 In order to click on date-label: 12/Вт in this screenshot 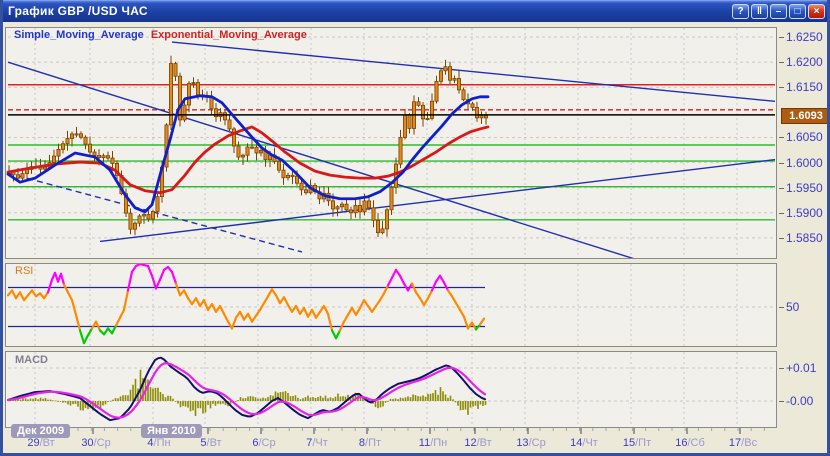, I will do `click(478, 443)`.